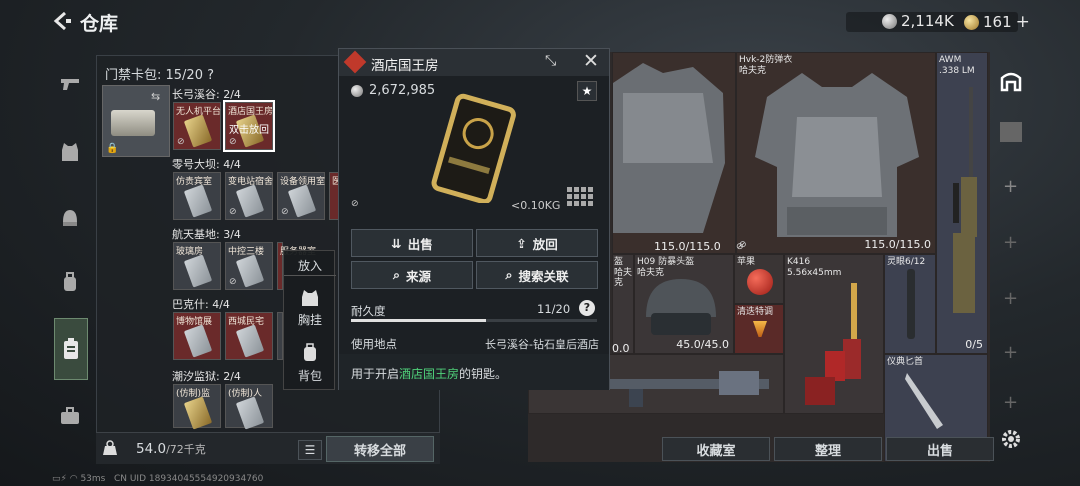 The image size is (1080, 486). Describe the element at coordinates (70, 282) in the screenshot. I see `nav-backpack` at that location.